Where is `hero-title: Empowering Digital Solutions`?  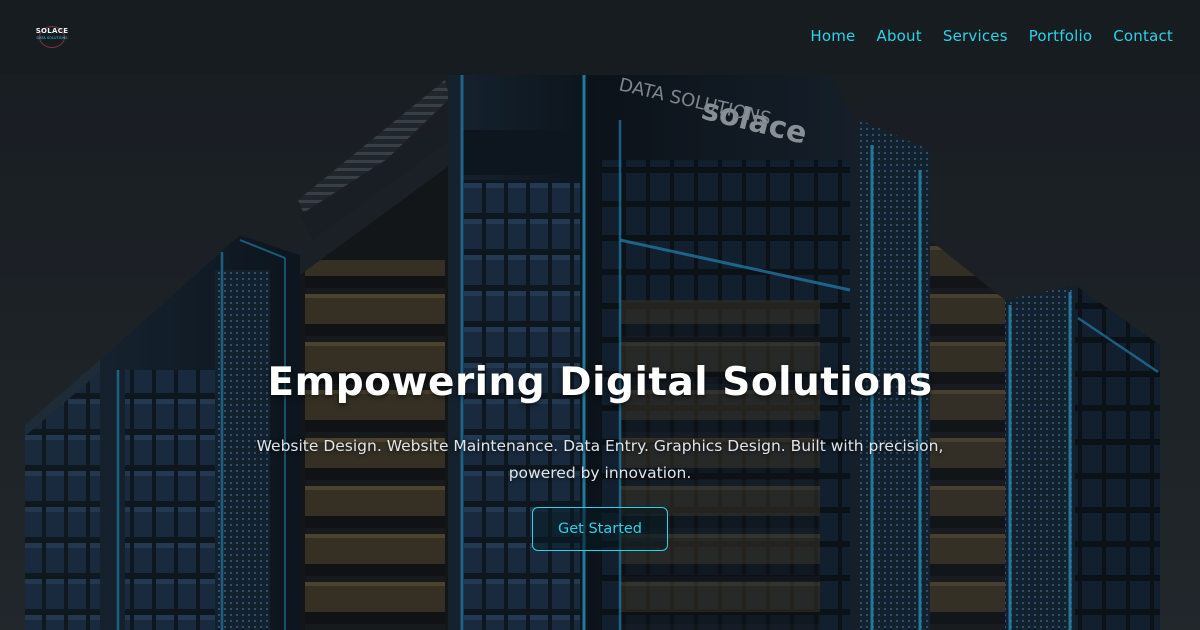
hero-title: Empowering Digital Solutions is located at coordinates (600, 382).